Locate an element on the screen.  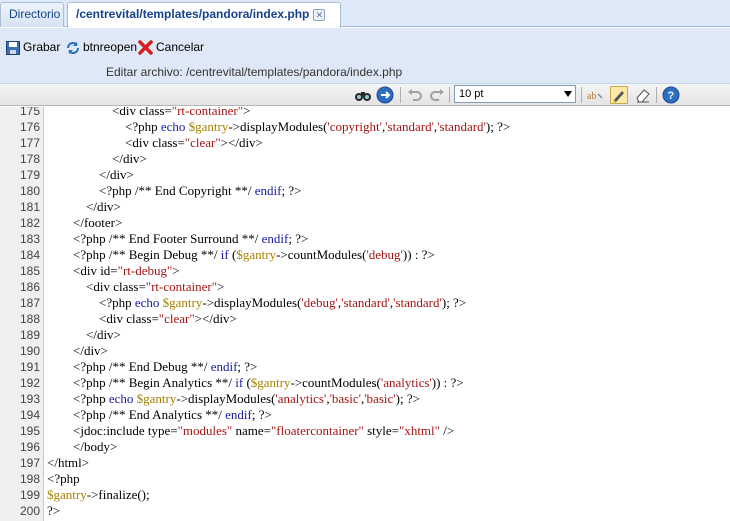
reopen-label: btnreopen is located at coordinates (110, 47).